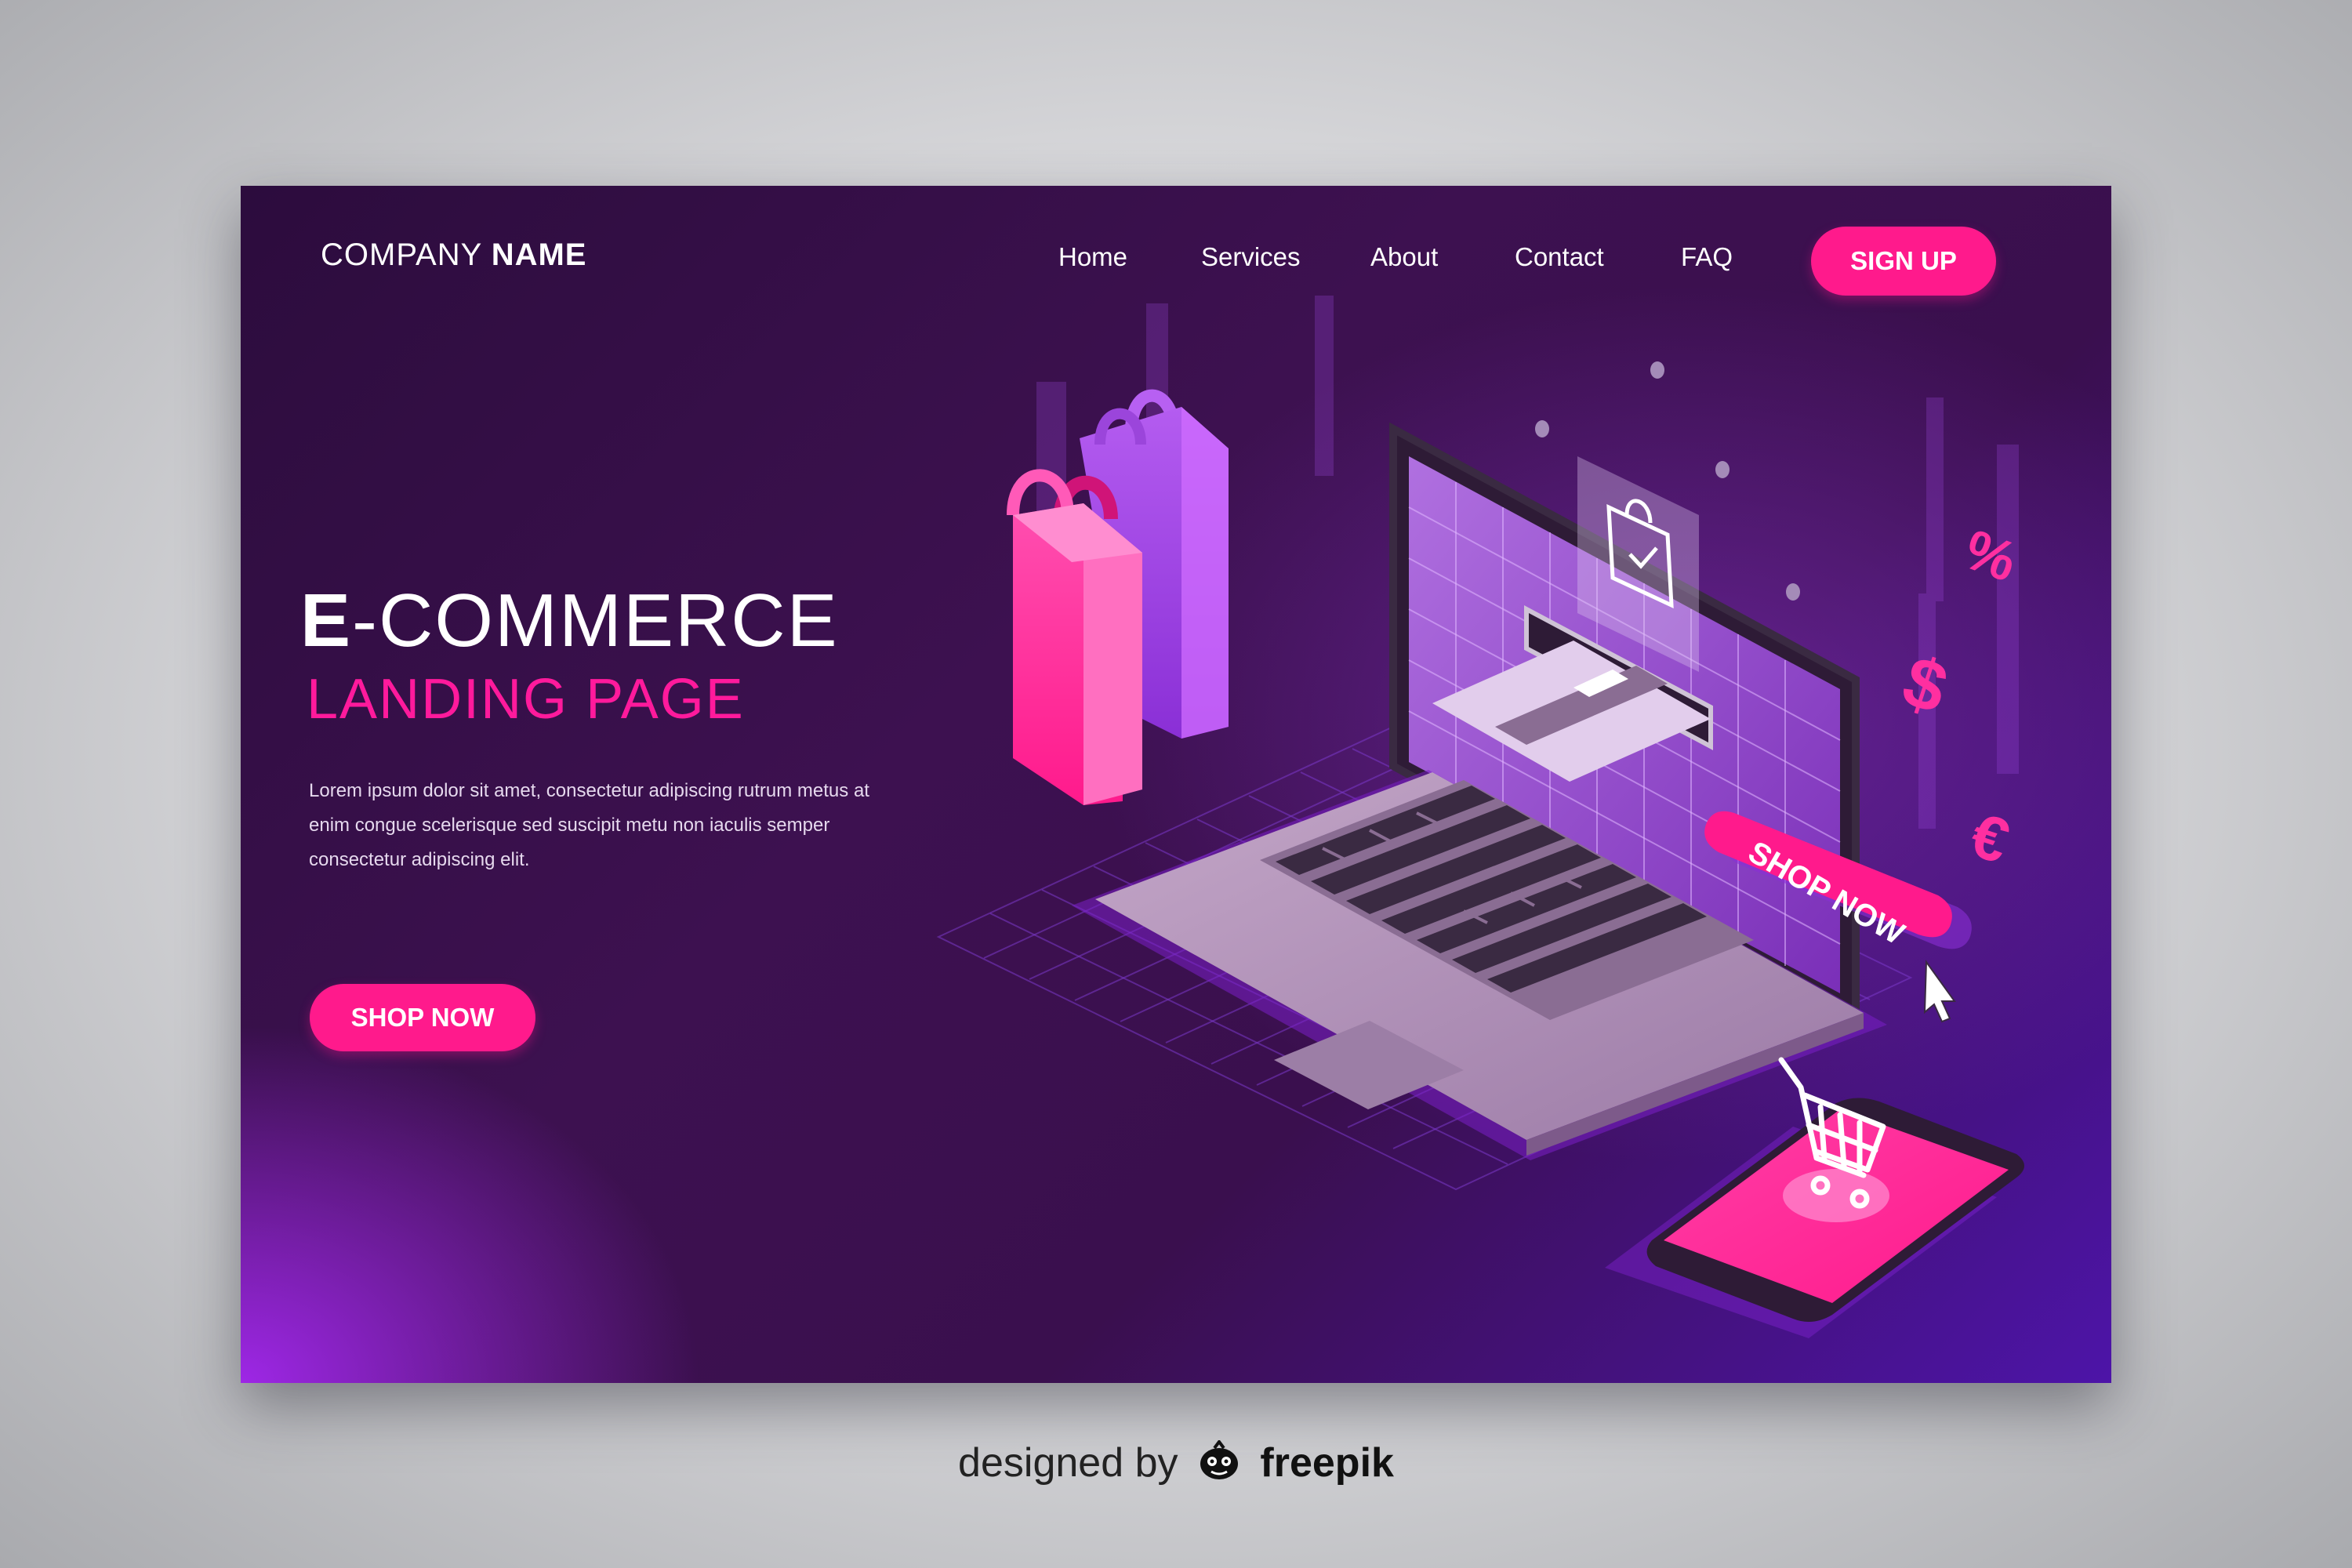 Image resolution: width=2352 pixels, height=1568 pixels. I want to click on logo-bold-text: NAME, so click(539, 255).